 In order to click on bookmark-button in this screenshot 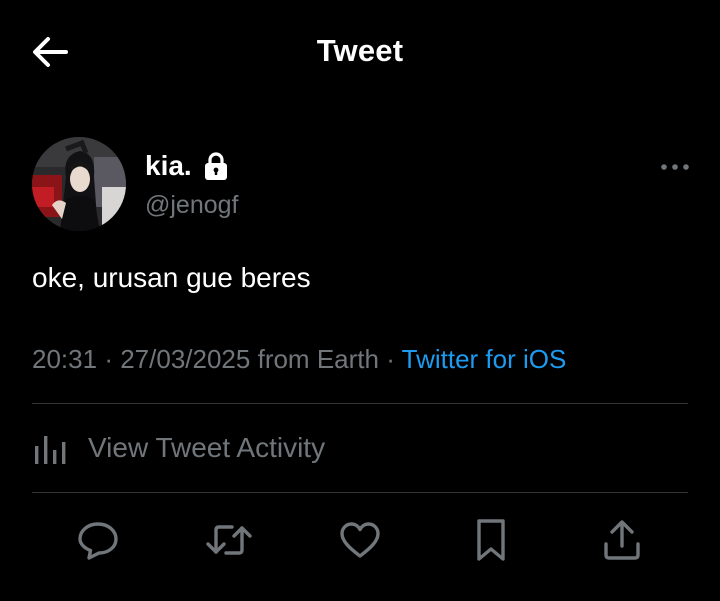, I will do `click(491, 542)`.